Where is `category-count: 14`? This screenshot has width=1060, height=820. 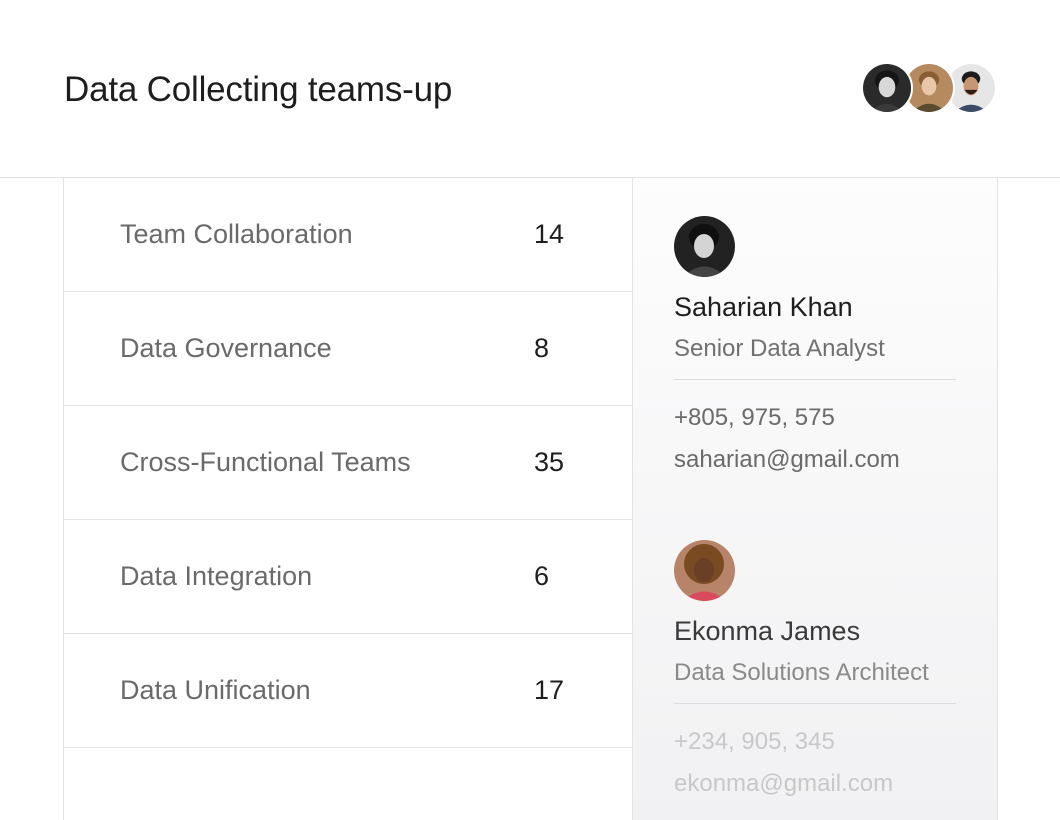 category-count: 14 is located at coordinates (549, 234).